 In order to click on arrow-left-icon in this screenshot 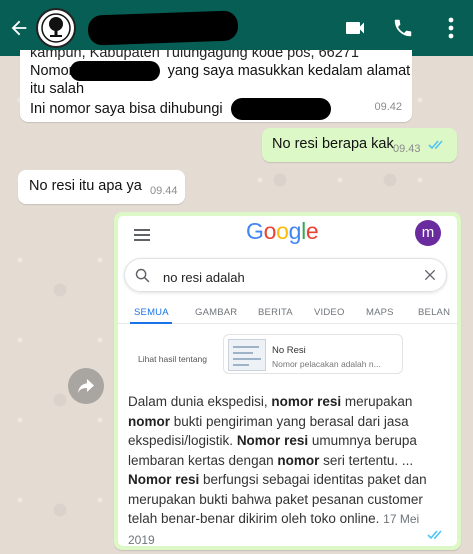, I will do `click(19, 28)`.